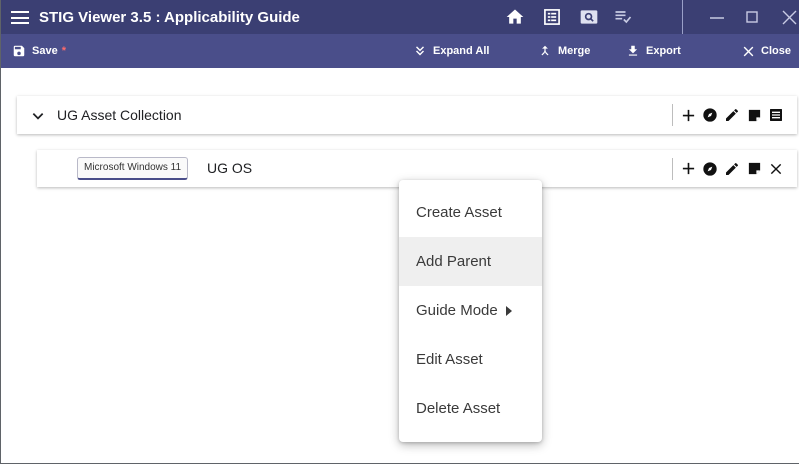 This screenshot has width=799, height=464. What do you see at coordinates (420, 51) in the screenshot?
I see `double-chevron-down-icon` at bounding box center [420, 51].